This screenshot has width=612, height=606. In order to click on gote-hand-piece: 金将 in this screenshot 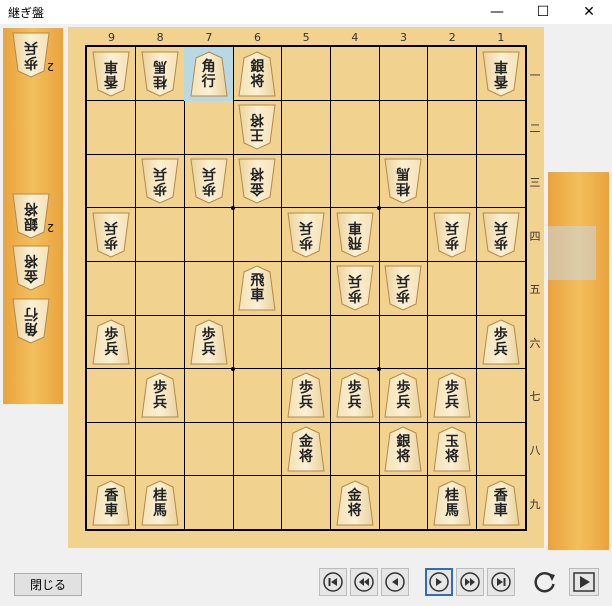, I will do `click(31, 268)`.